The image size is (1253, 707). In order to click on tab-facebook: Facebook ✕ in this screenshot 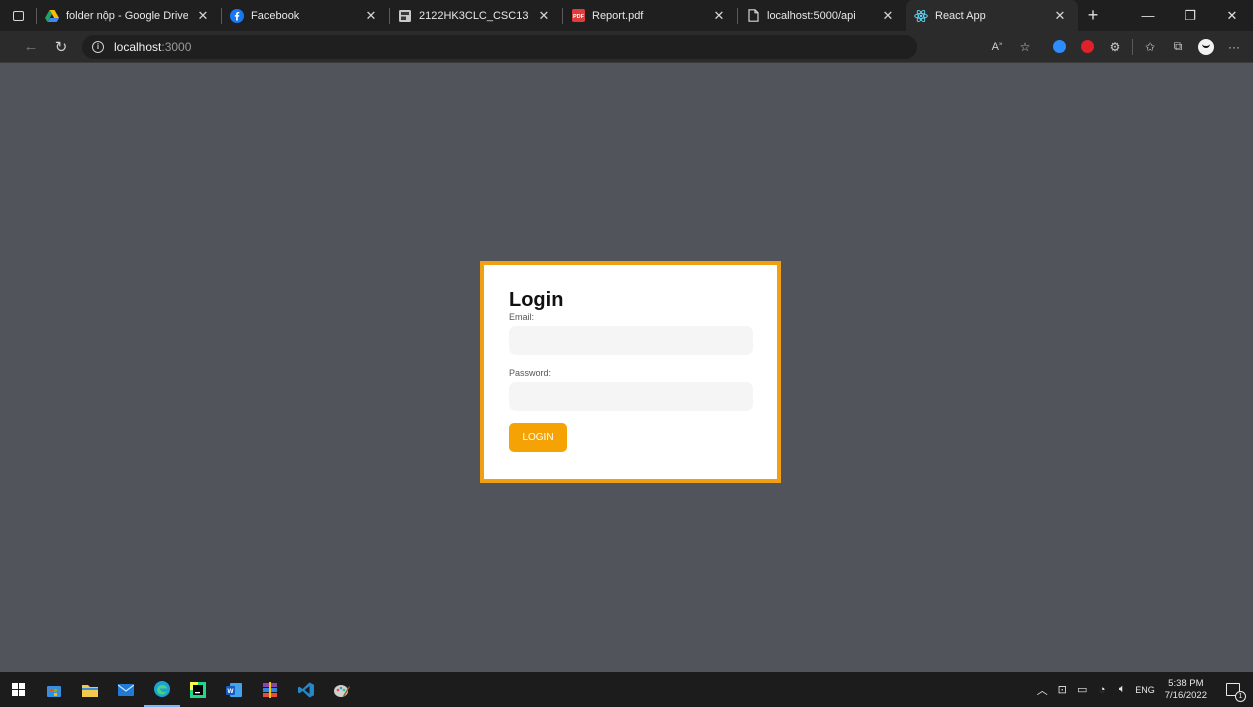, I will do `click(305, 15)`.